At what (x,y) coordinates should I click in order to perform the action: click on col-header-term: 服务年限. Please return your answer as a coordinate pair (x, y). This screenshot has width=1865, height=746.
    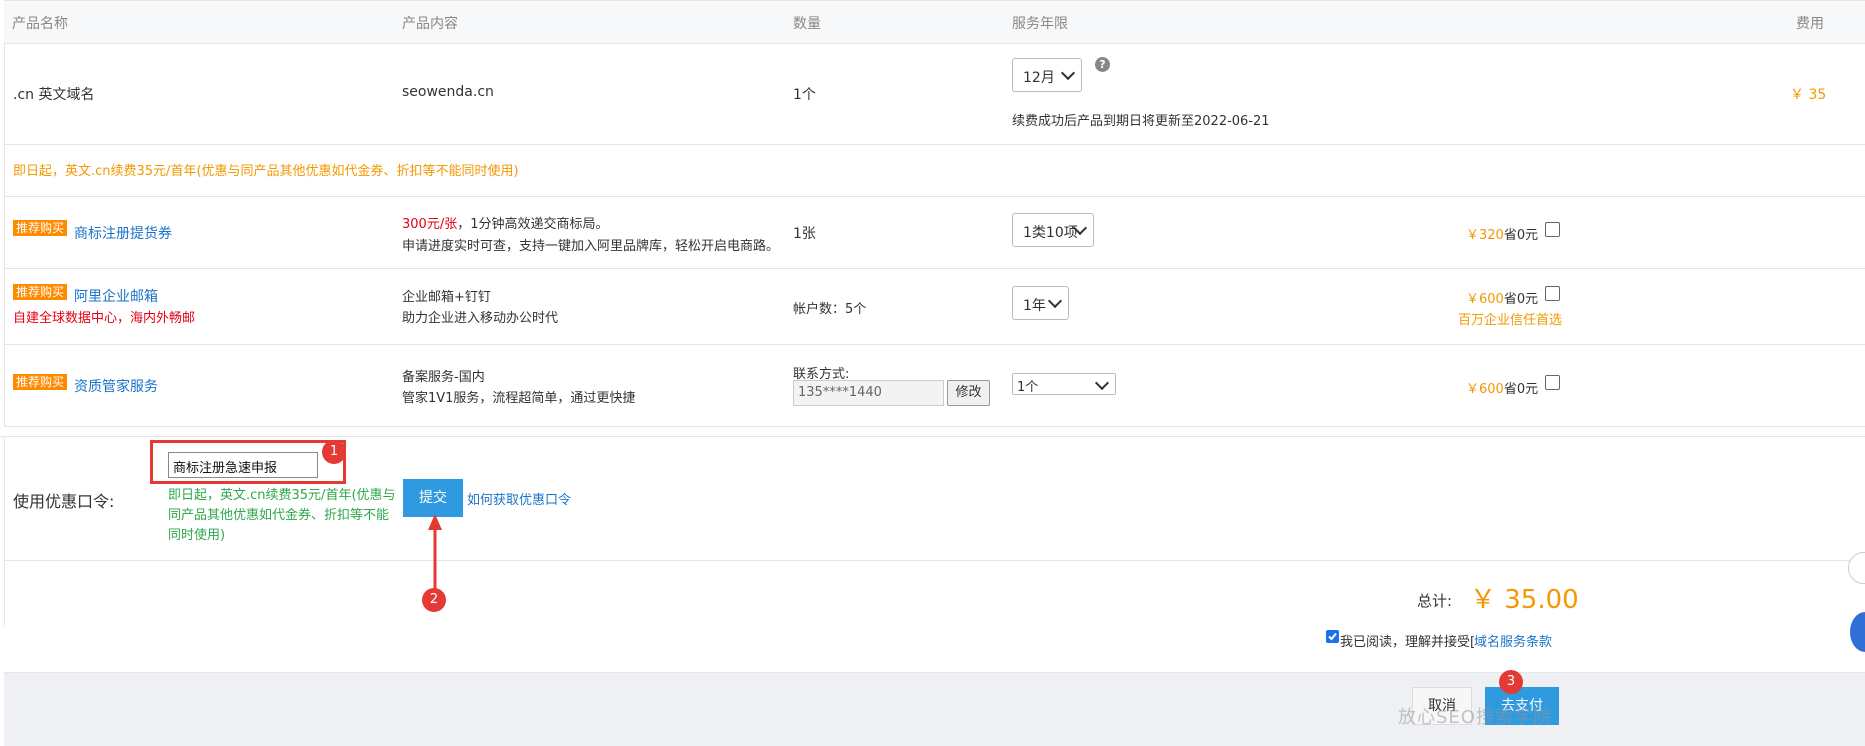
    Looking at the image, I should click on (1040, 24).